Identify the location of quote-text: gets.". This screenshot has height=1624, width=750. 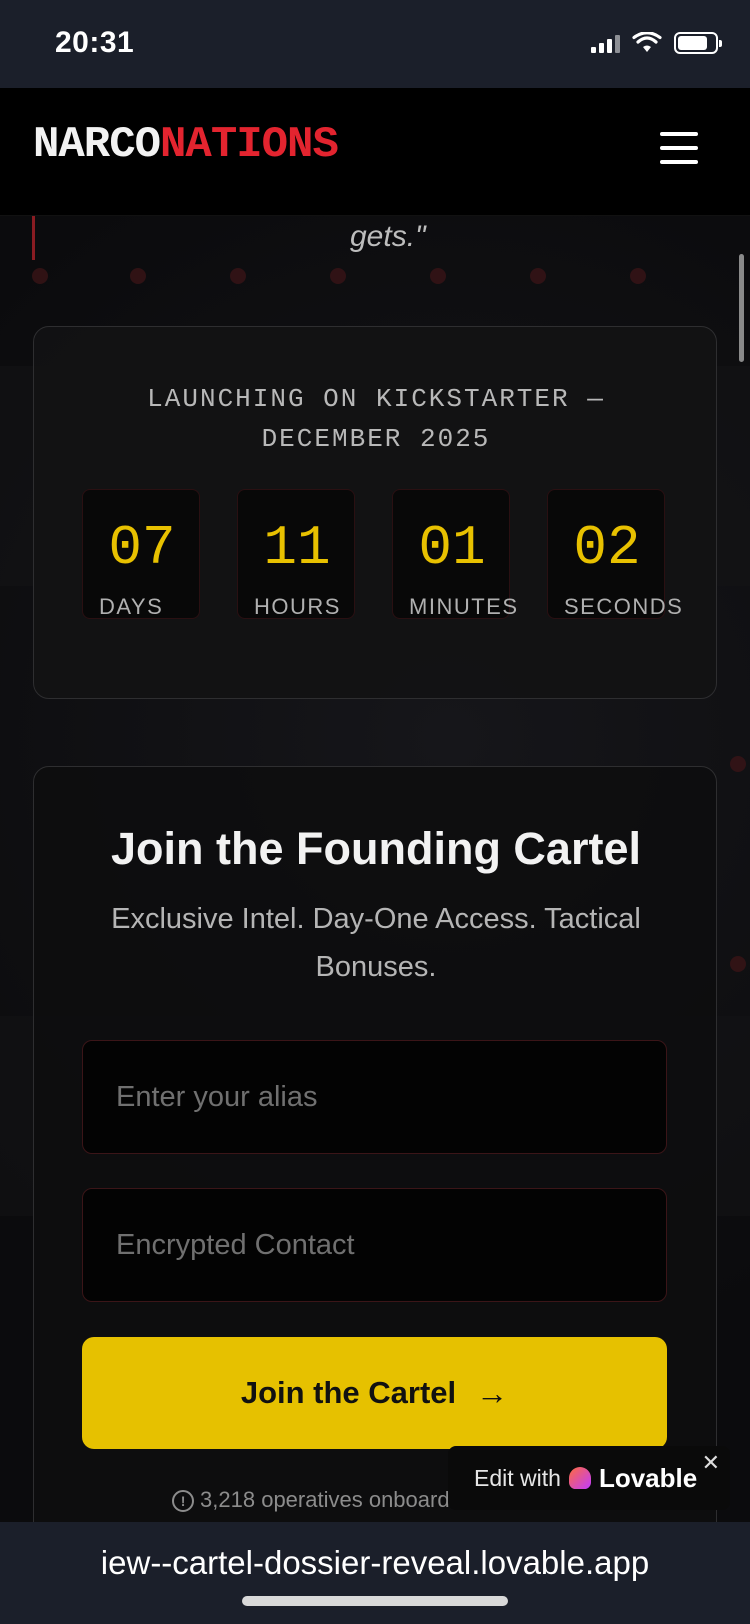
(388, 236).